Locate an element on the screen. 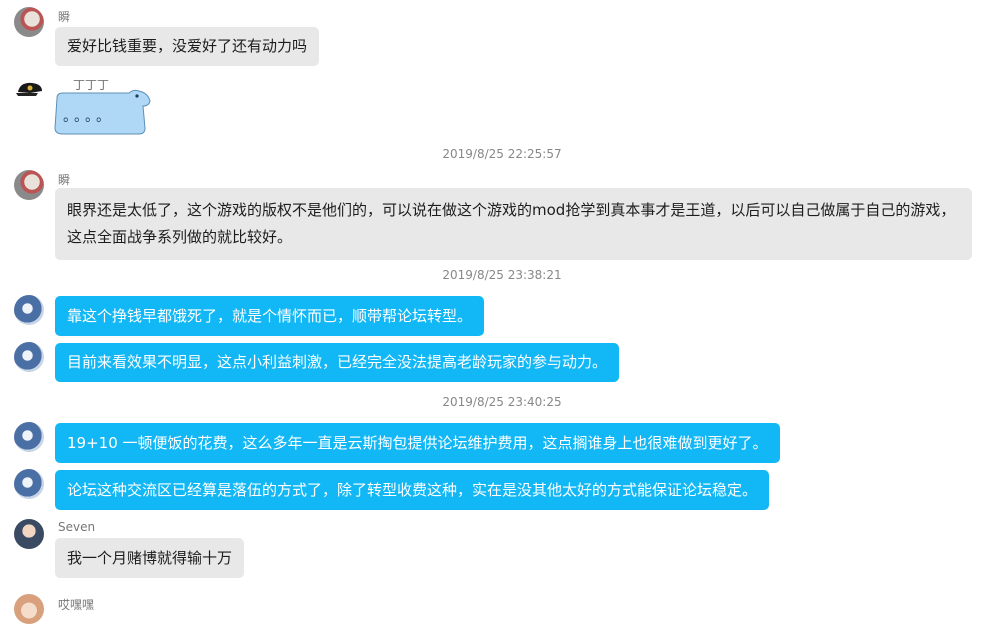 Image resolution: width=990 pixels, height=624 pixels. sender-name: Seven is located at coordinates (77, 527).